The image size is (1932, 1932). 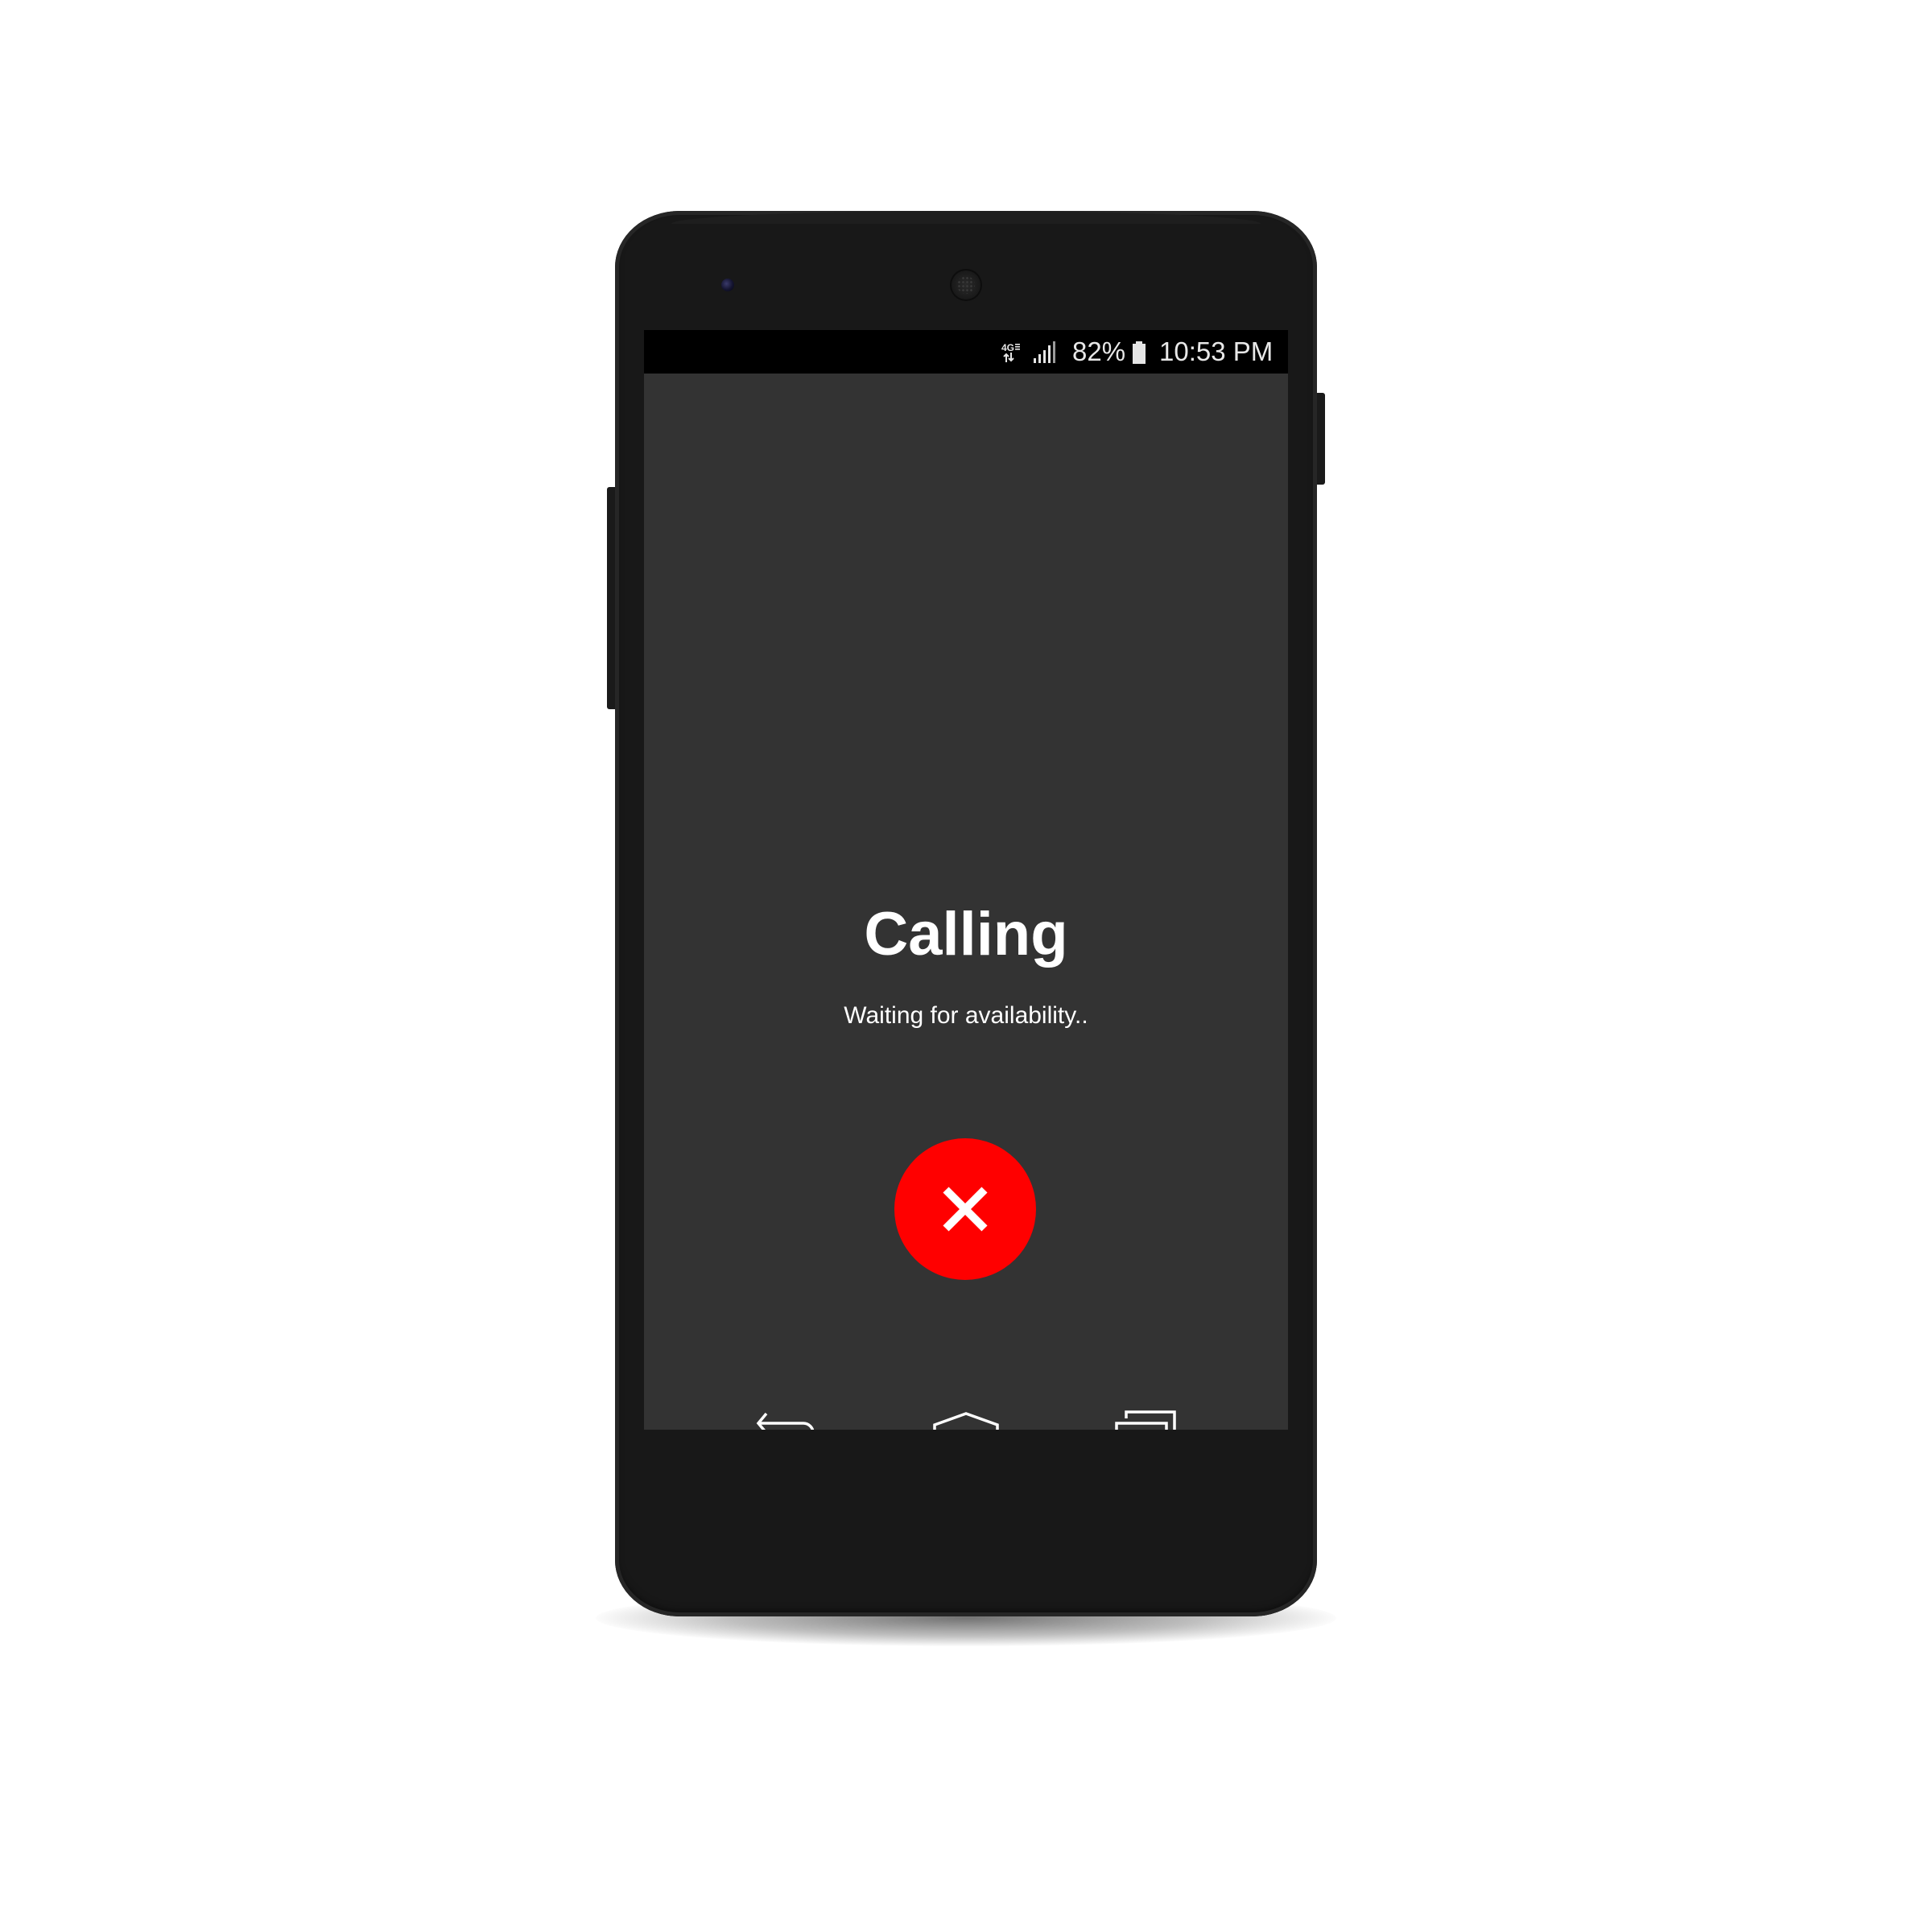 I want to click on battery-percentage: 82%, so click(x=1099, y=351).